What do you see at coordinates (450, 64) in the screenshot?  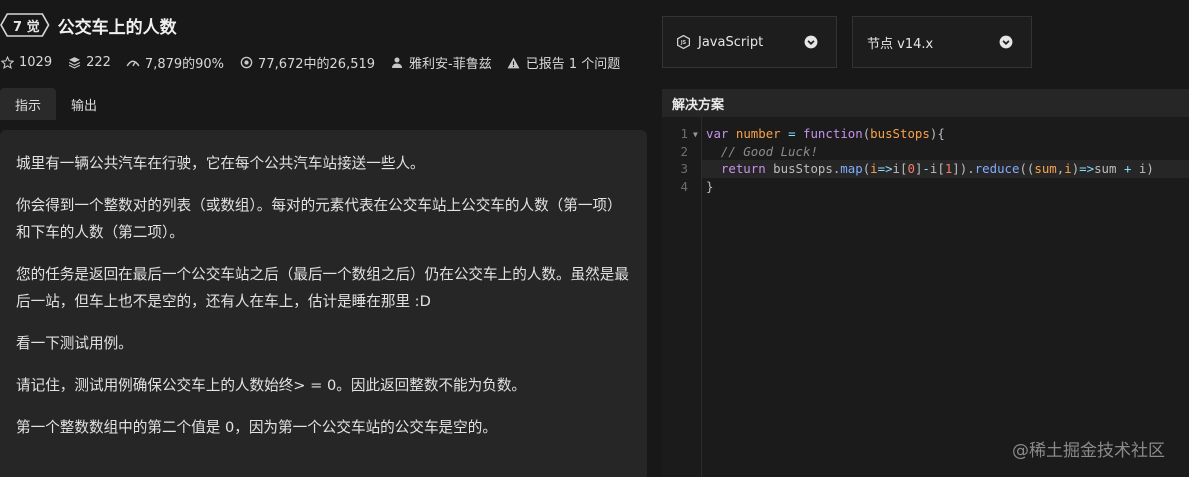 I see `author-name: 雅利安-菲鲁兹` at bounding box center [450, 64].